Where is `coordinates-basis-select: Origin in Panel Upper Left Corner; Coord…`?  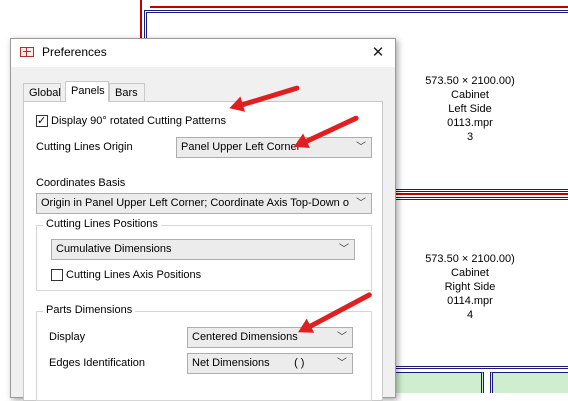 coordinates-basis-select: Origin in Panel Upper Left Corner; Coord… is located at coordinates (204, 203).